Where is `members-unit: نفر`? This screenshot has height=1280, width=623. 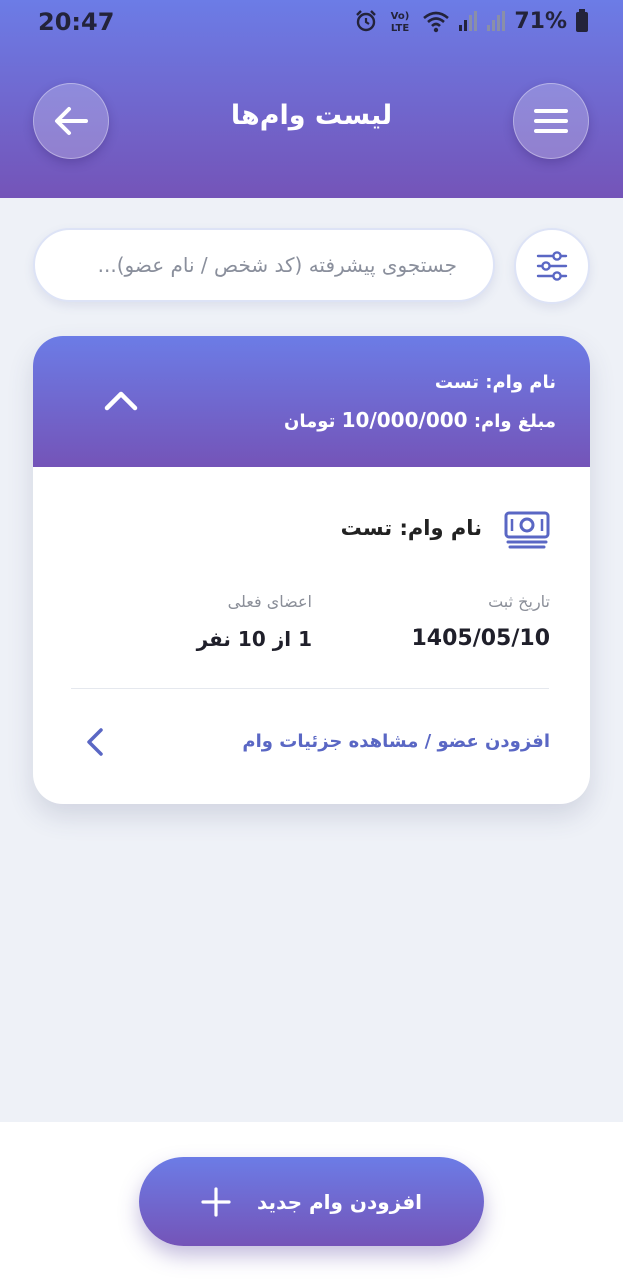 members-unit: نفر is located at coordinates (213, 639).